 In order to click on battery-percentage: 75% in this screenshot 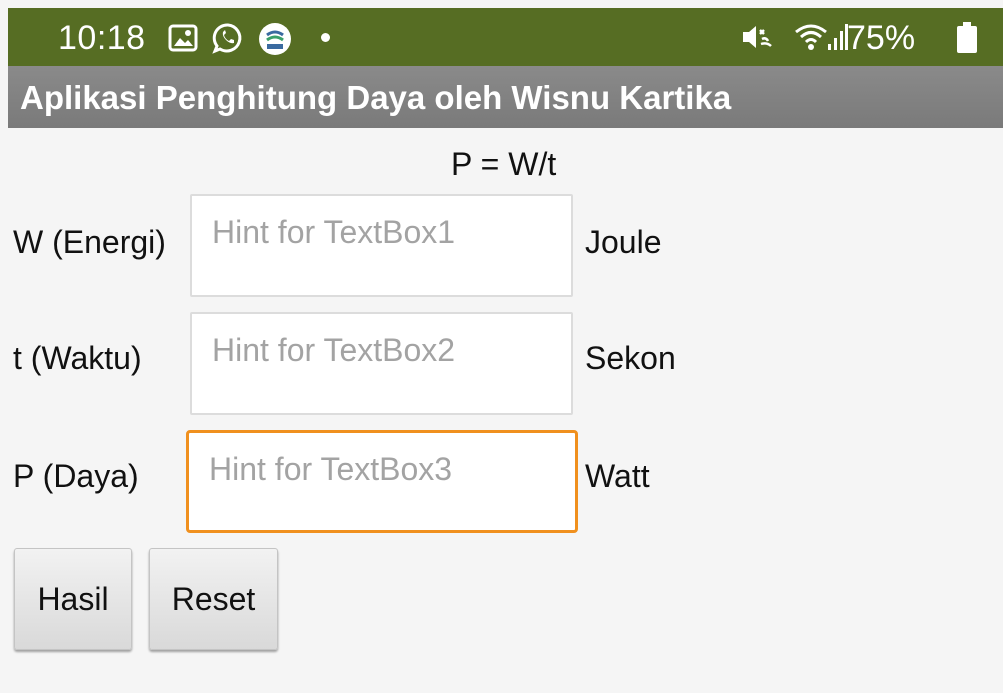, I will do `click(881, 38)`.